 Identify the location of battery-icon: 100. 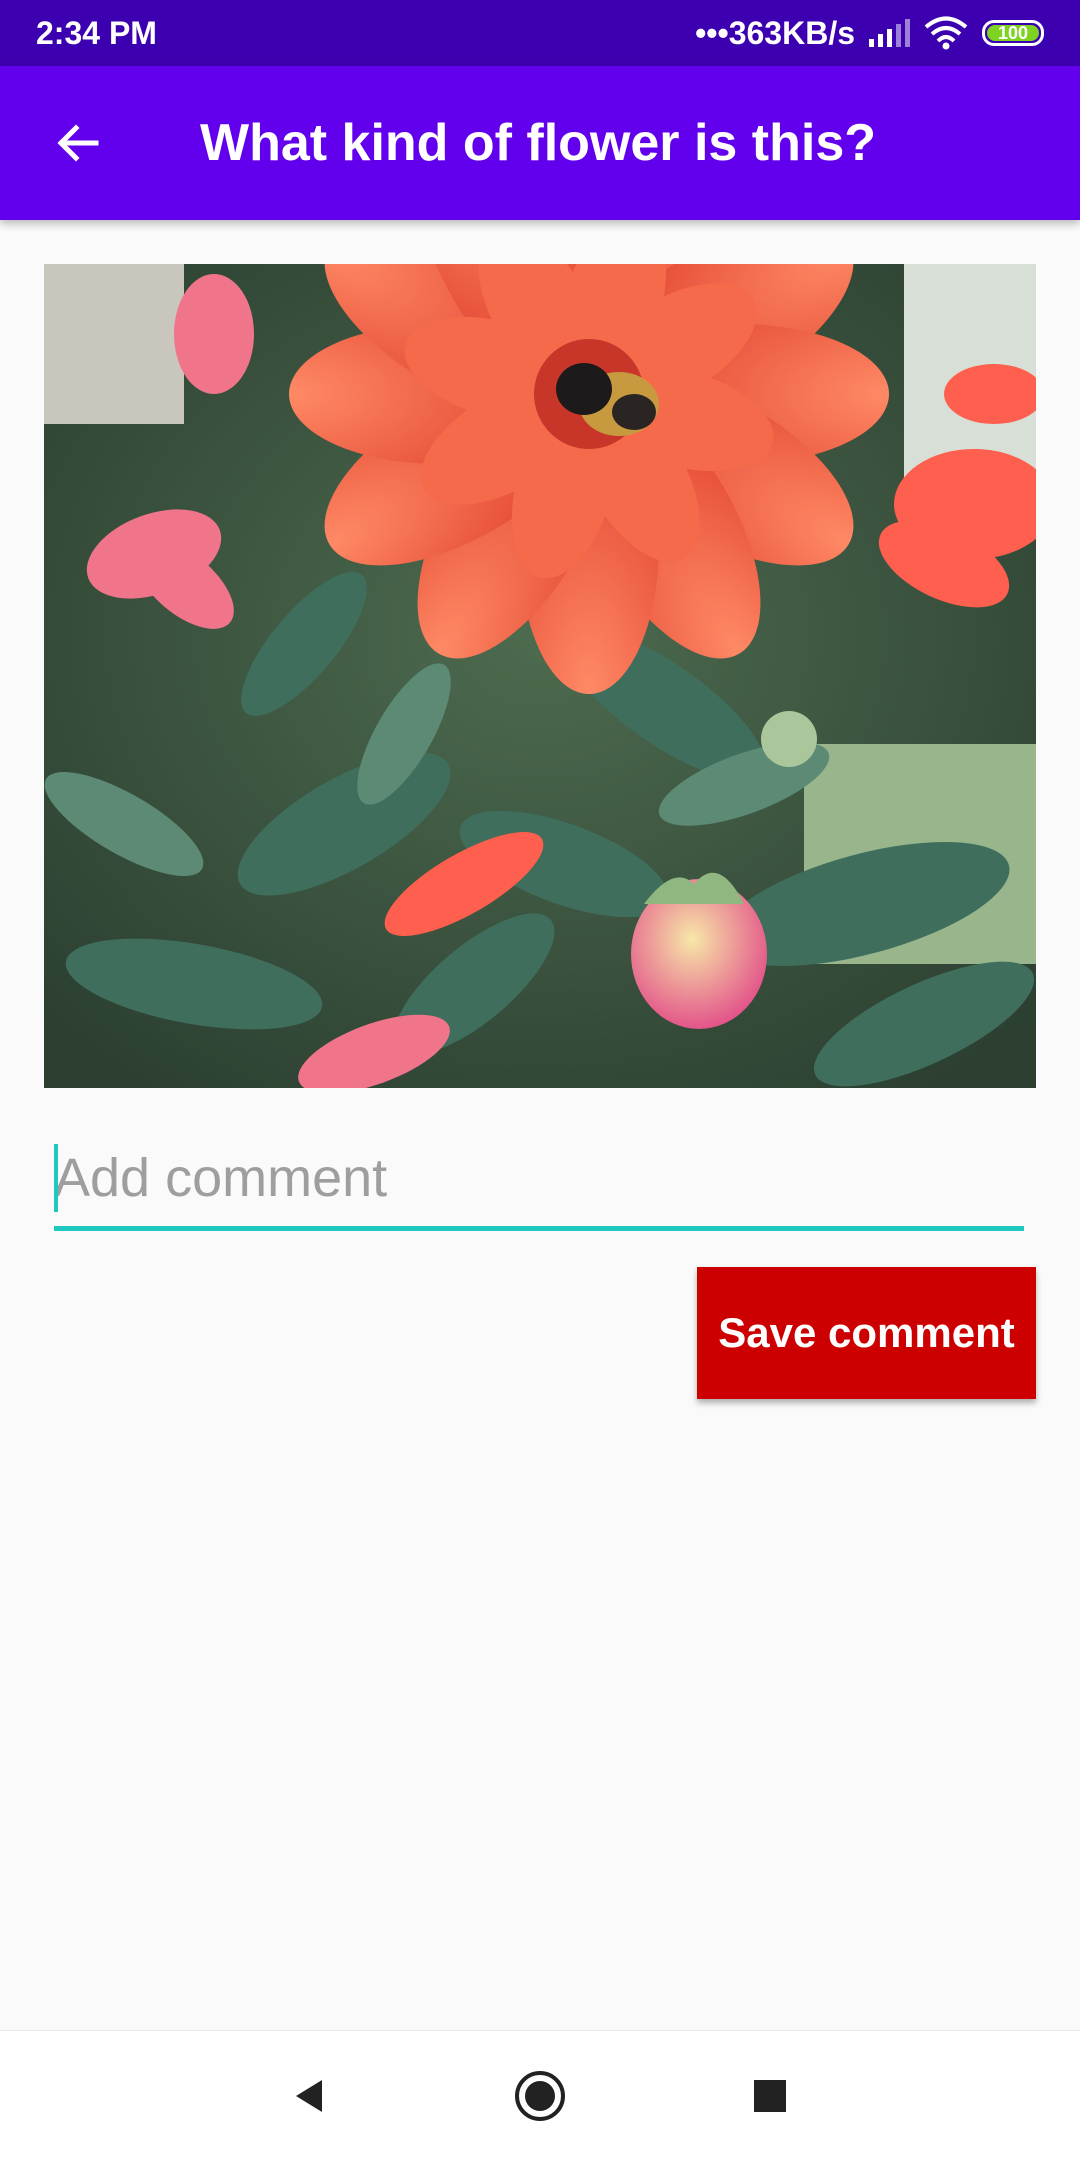
(1013, 33).